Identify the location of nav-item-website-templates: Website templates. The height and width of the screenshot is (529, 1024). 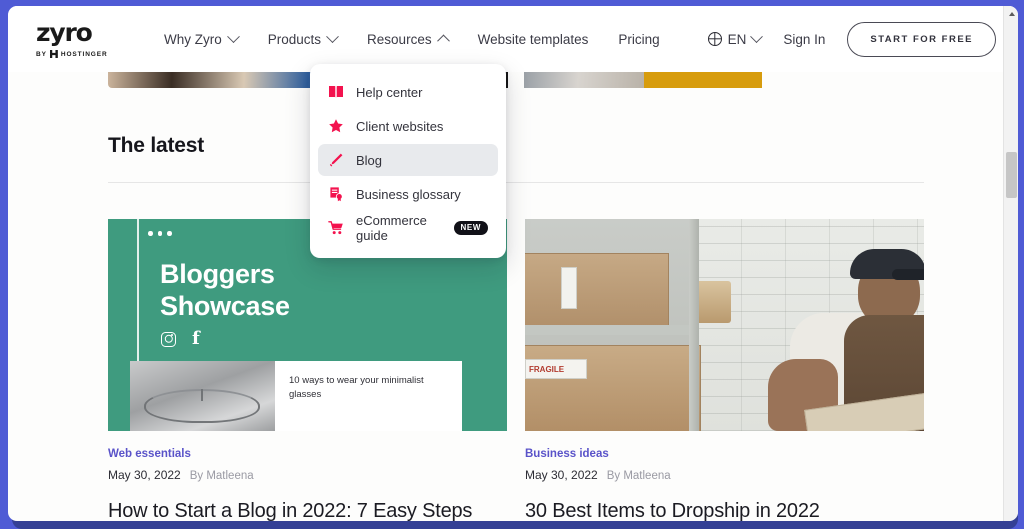
(533, 39).